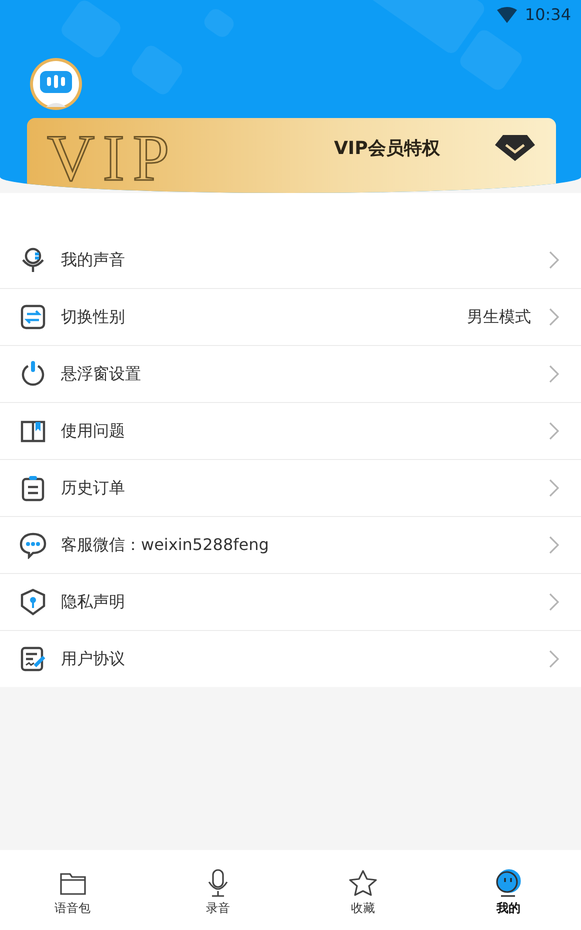 The height and width of the screenshot is (930, 581). What do you see at coordinates (290, 317) in the screenshot?
I see `menu-item: 切换性别 男生模式` at bounding box center [290, 317].